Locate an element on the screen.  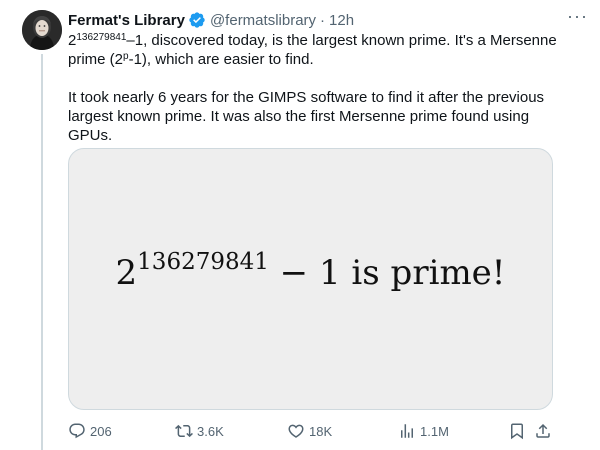
formula-rest: − 1 is prime! is located at coordinates (387, 273).